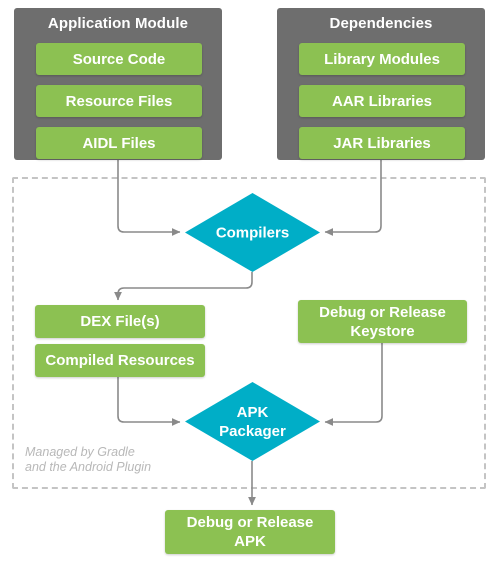 The width and height of the screenshot is (500, 562). What do you see at coordinates (119, 143) in the screenshot?
I see `box-aidl-files: AIDL Files` at bounding box center [119, 143].